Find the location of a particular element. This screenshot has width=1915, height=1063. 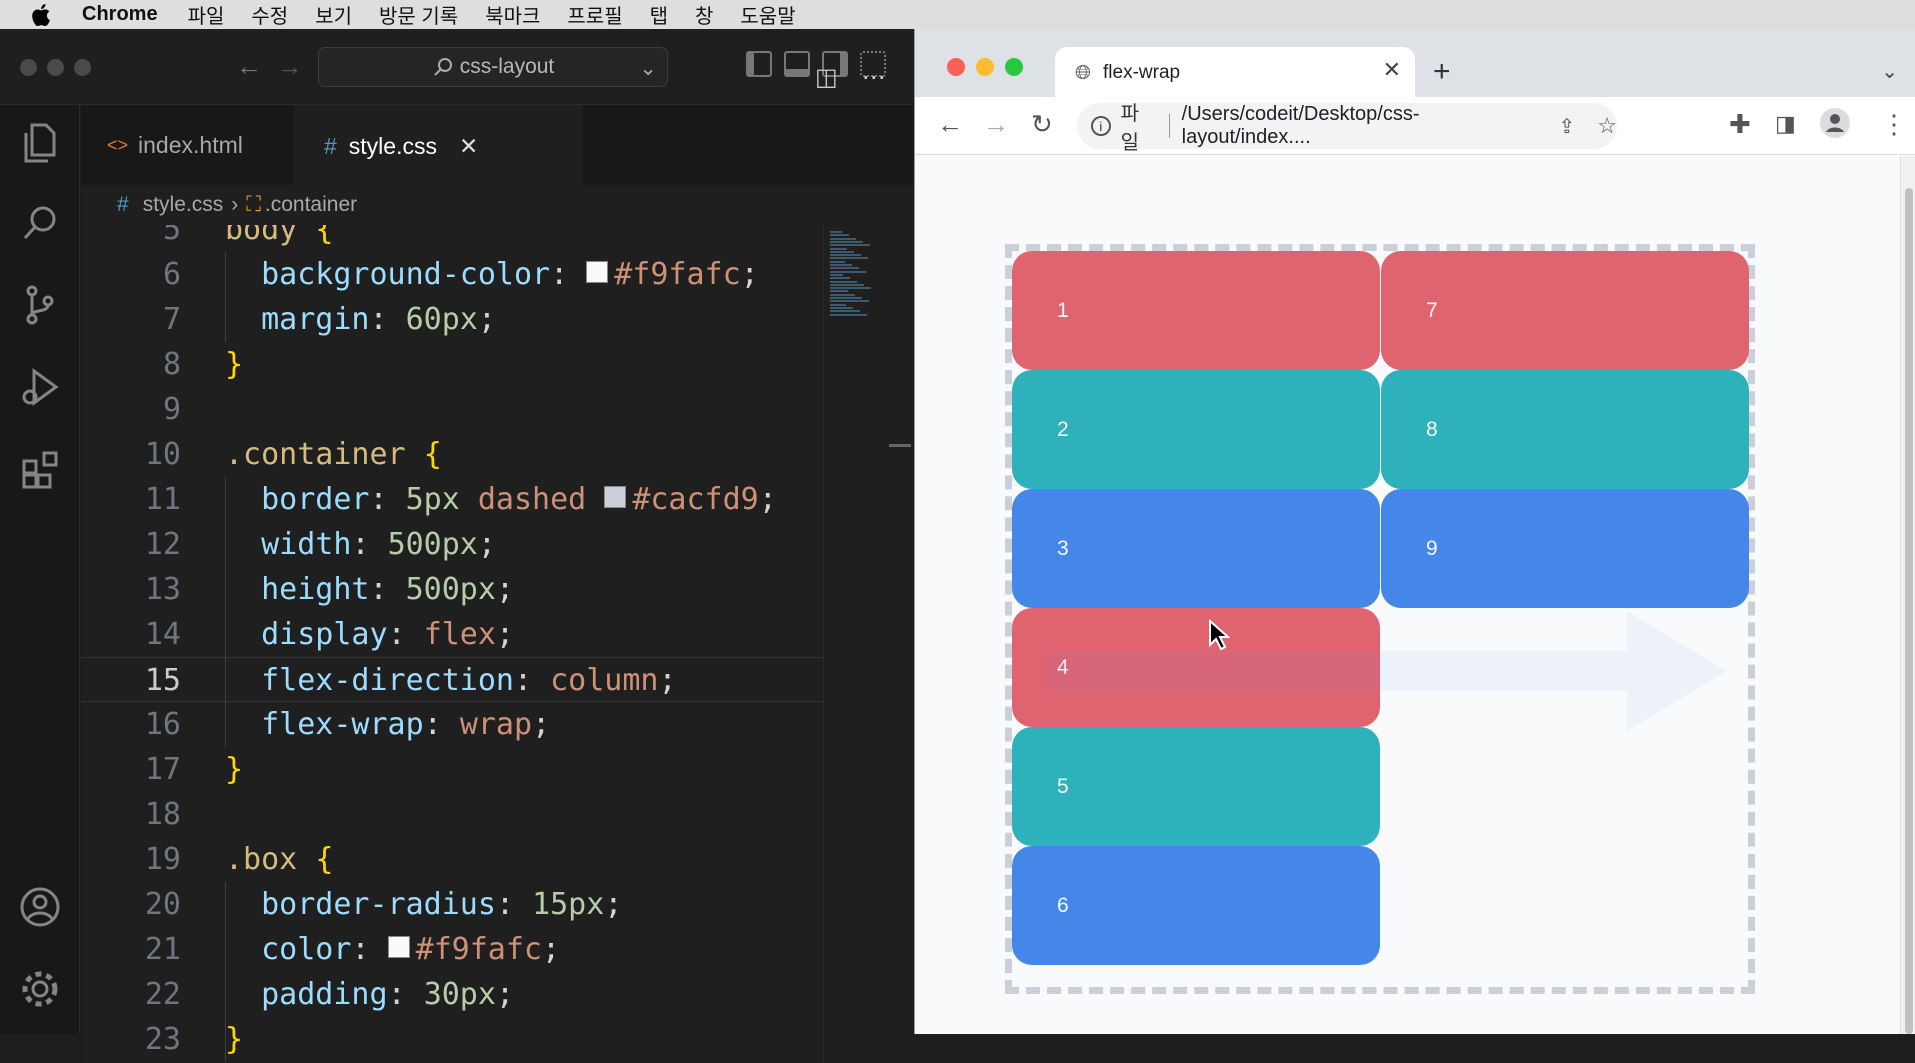

css-file-icon: # is located at coordinates (123, 204).